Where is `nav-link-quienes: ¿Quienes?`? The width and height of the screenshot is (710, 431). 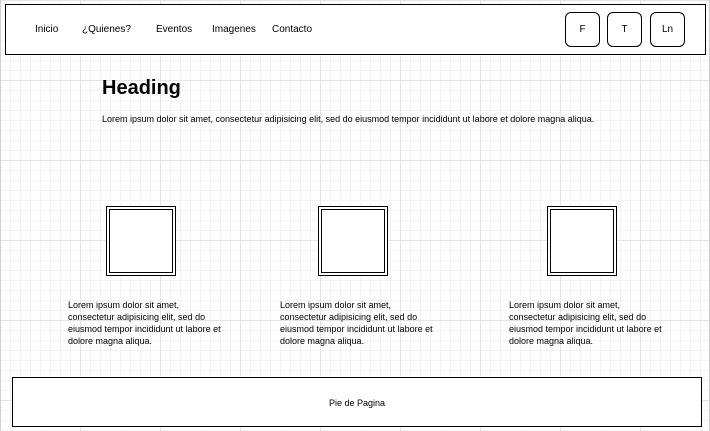 nav-link-quienes: ¿Quienes? is located at coordinates (106, 30).